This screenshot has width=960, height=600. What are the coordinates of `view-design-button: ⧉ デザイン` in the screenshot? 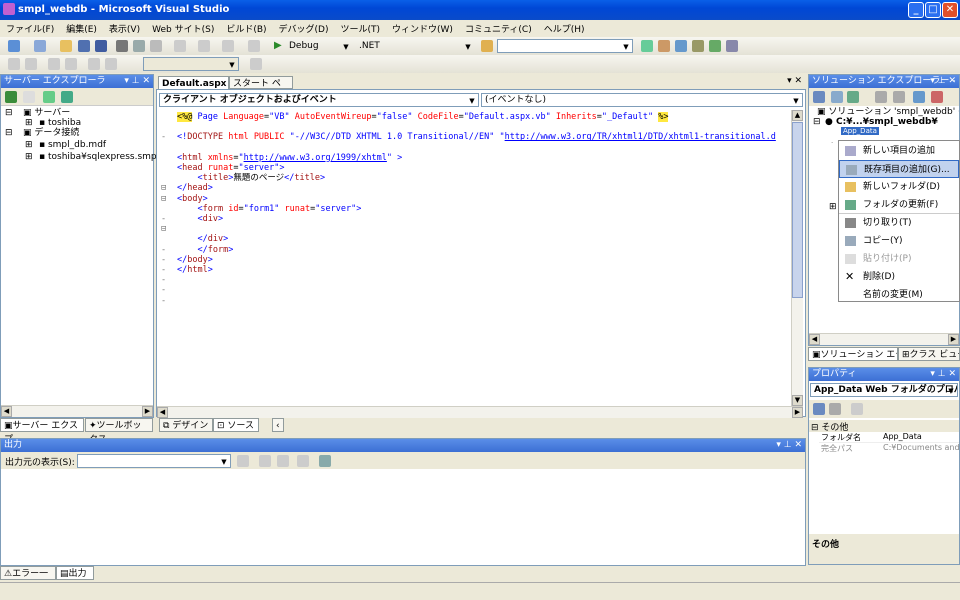 It's located at (186, 425).